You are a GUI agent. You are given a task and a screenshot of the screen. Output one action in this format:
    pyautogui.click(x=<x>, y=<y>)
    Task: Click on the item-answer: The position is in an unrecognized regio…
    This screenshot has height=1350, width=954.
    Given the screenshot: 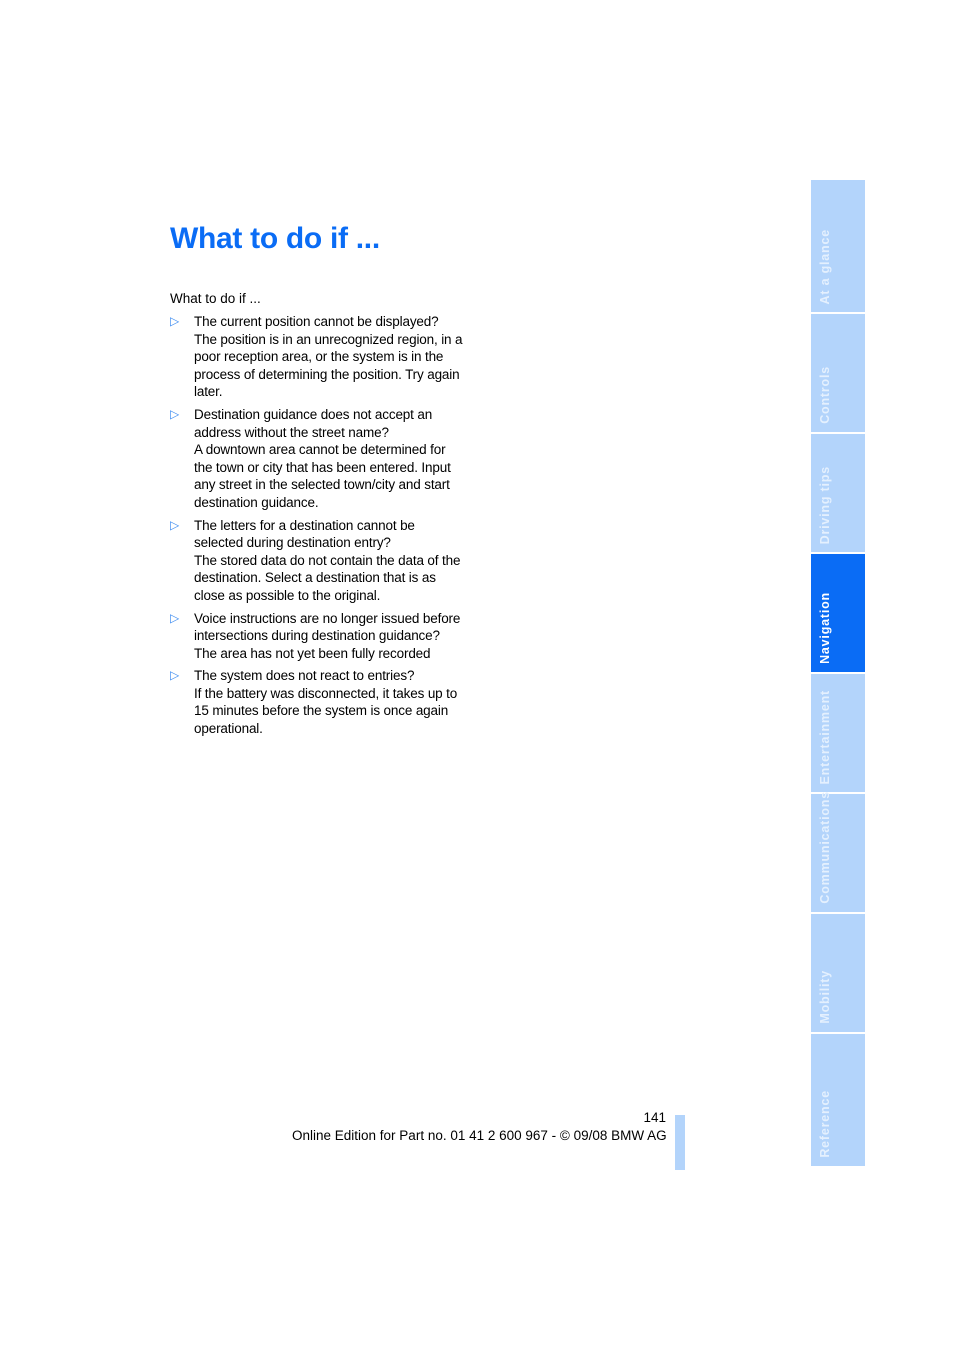 What is the action you would take?
    pyautogui.click(x=328, y=365)
    